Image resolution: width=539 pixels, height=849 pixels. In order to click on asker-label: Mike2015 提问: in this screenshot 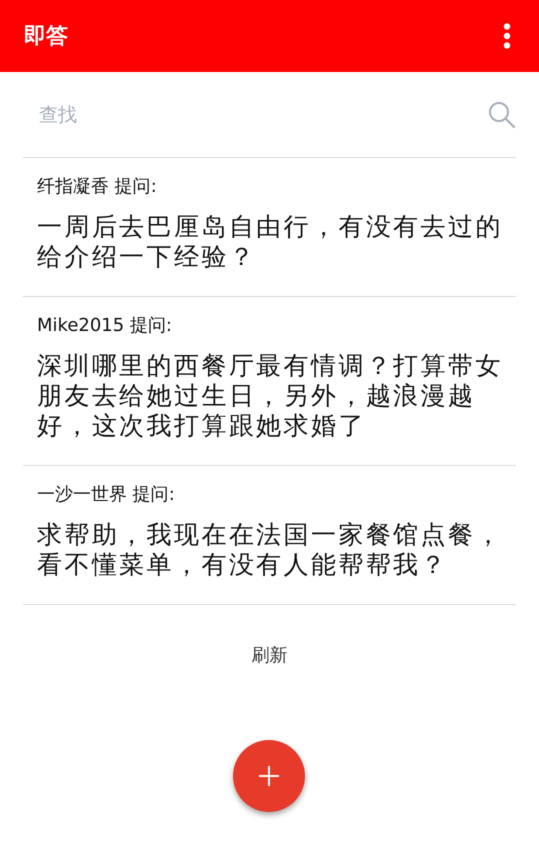, I will do `click(104, 326)`.